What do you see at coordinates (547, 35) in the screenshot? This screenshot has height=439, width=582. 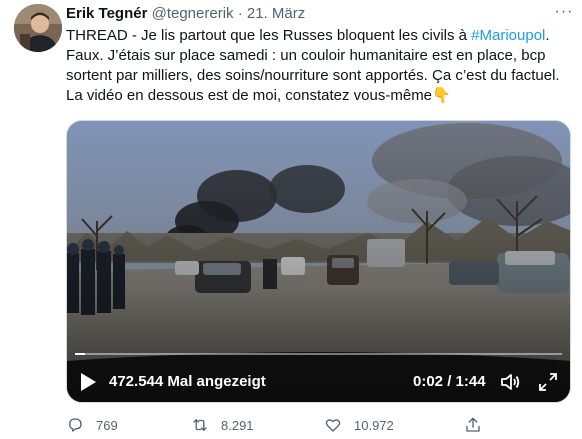 I see `tweet-text-period: .` at bounding box center [547, 35].